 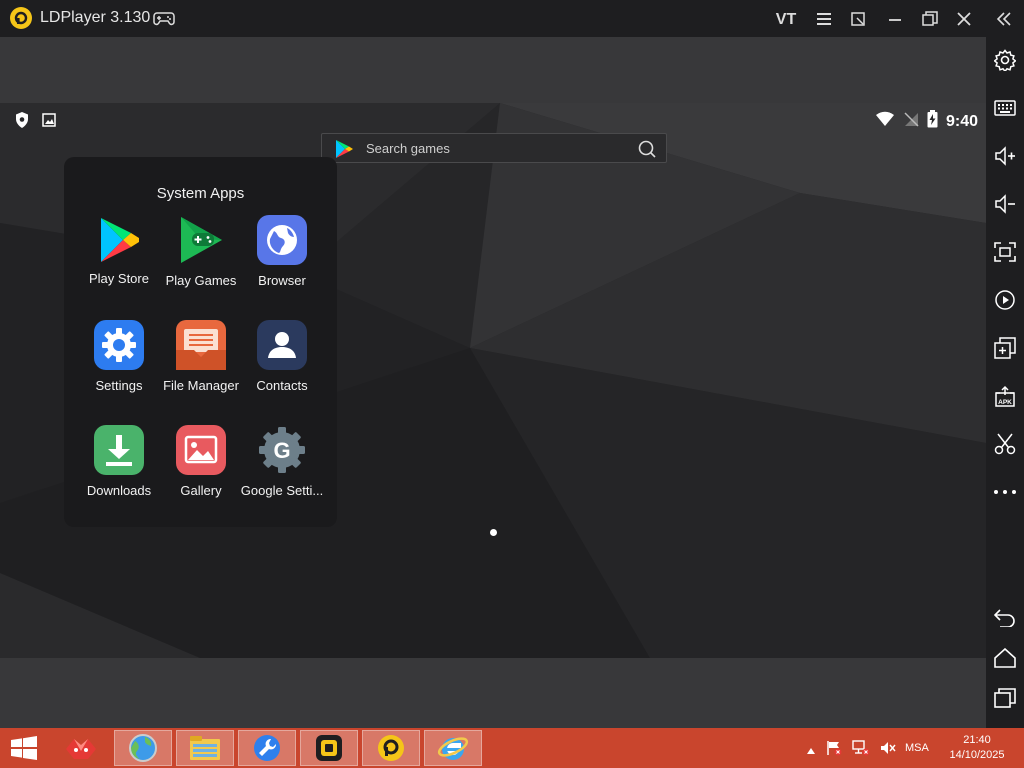 What do you see at coordinates (201, 240) in the screenshot?
I see `play-games-icon` at bounding box center [201, 240].